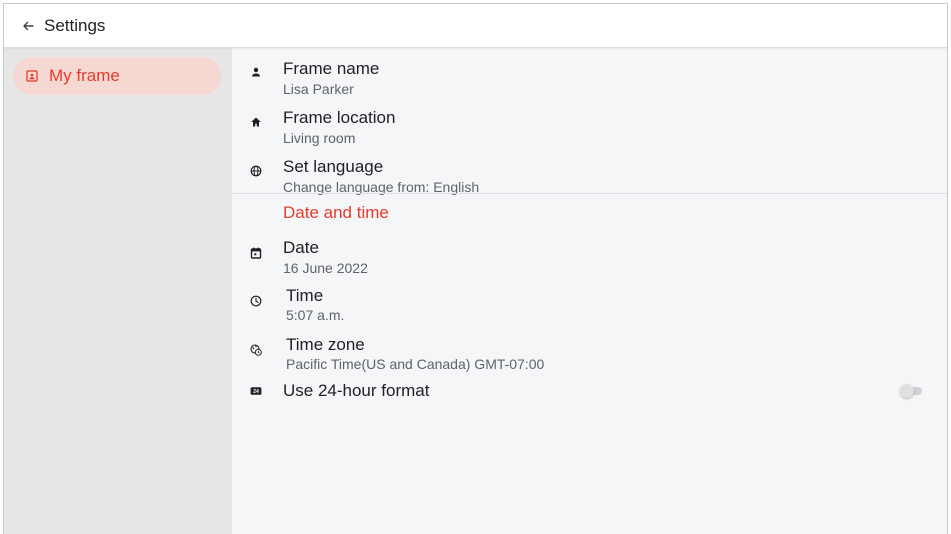 The width and height of the screenshot is (951, 534). Describe the element at coordinates (333, 166) in the screenshot. I see `setting-title: Set language` at that location.